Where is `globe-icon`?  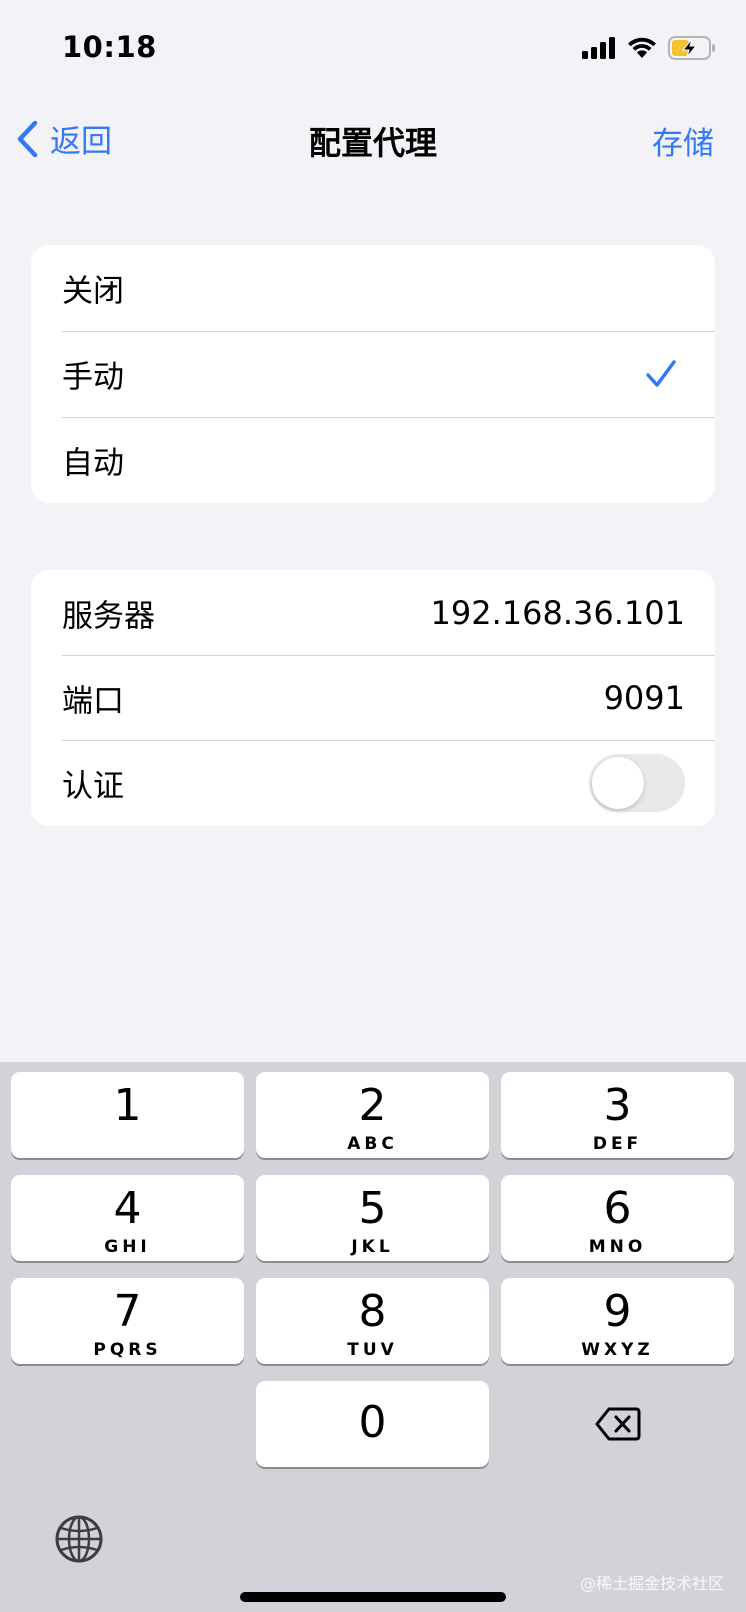
globe-icon is located at coordinates (79, 1539).